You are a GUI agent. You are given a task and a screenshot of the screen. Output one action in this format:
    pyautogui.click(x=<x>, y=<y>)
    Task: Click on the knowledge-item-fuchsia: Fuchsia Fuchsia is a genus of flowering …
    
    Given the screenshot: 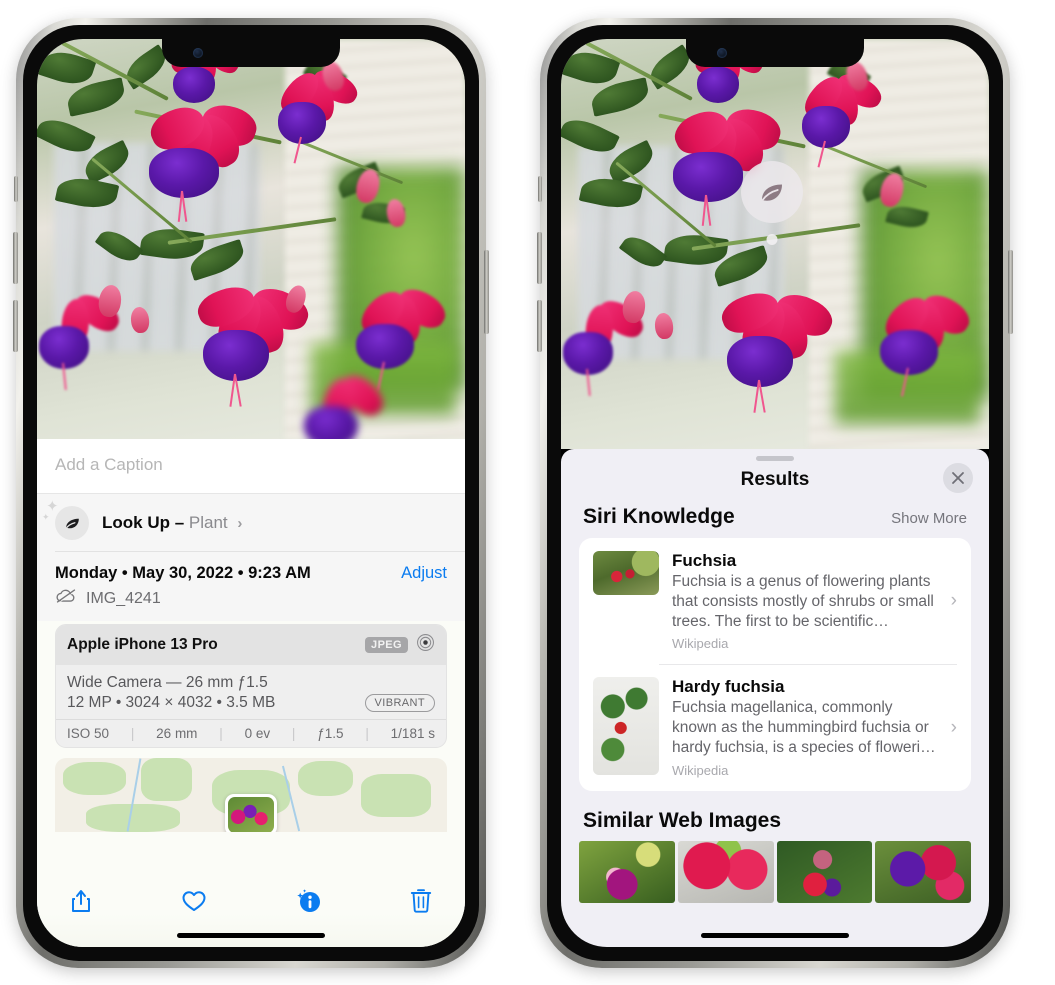 What is the action you would take?
    pyautogui.click(x=775, y=601)
    